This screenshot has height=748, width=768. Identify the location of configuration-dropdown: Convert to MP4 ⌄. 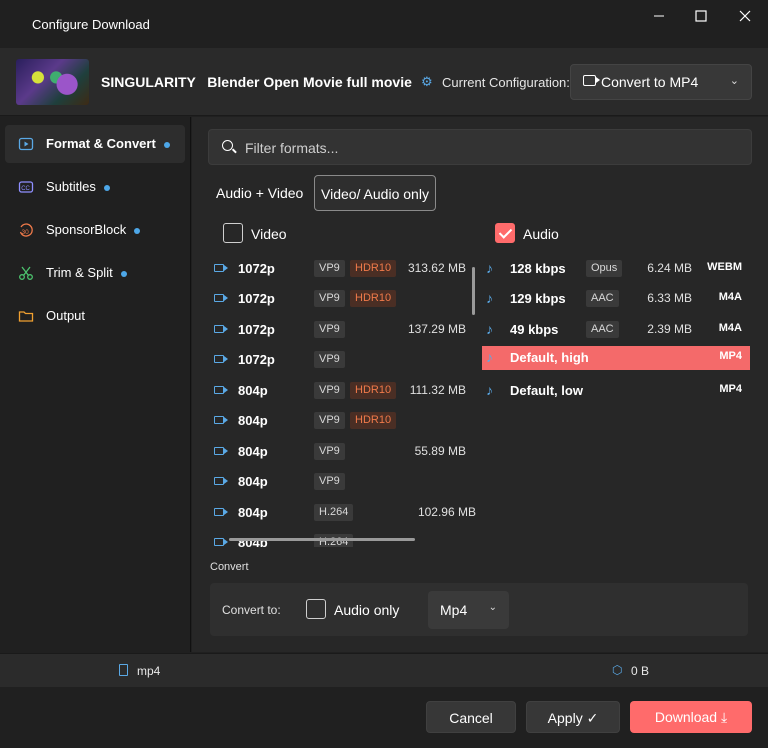
(661, 82).